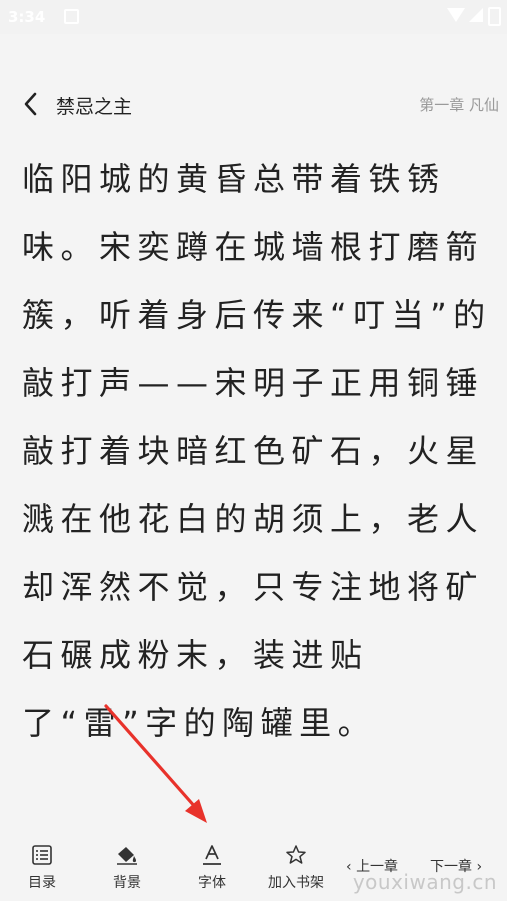  I want to click on star-icon, so click(296, 854).